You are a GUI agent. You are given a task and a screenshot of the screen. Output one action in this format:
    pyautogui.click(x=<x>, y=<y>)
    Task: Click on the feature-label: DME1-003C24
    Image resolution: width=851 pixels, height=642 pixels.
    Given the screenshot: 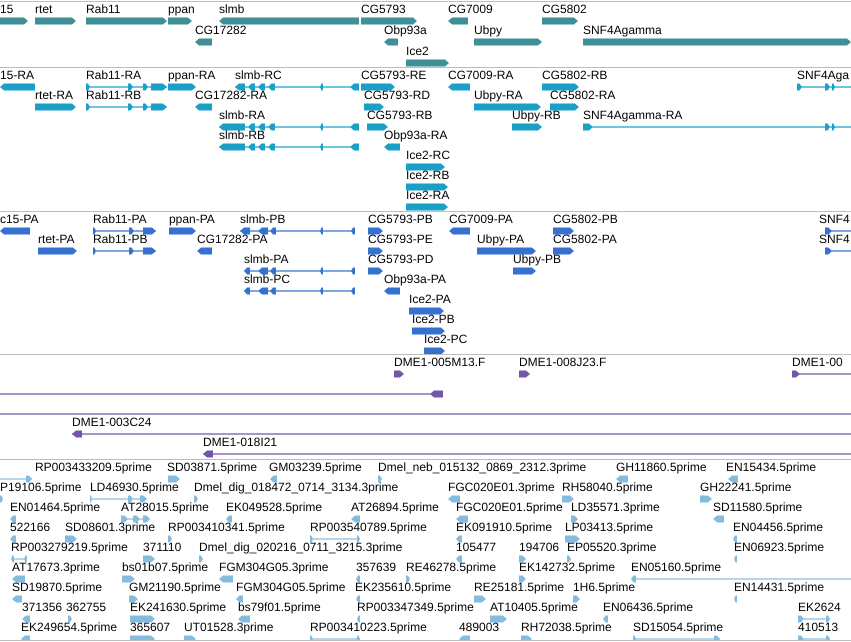 What is the action you would take?
    pyautogui.click(x=112, y=422)
    